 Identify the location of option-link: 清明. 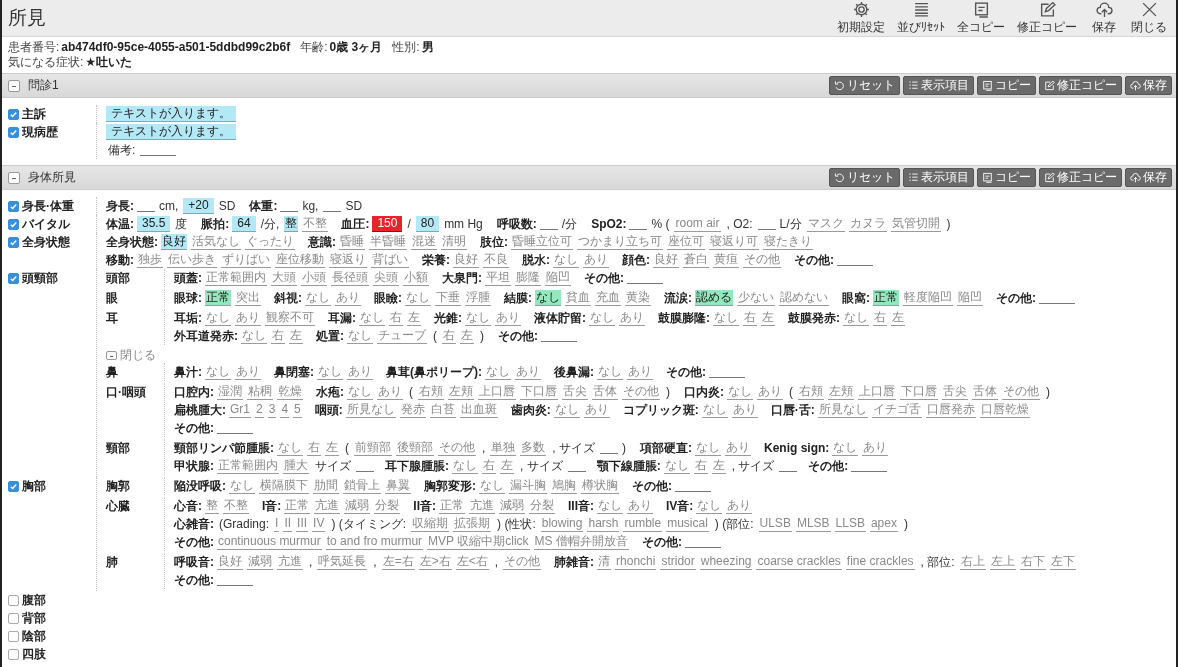
(454, 242).